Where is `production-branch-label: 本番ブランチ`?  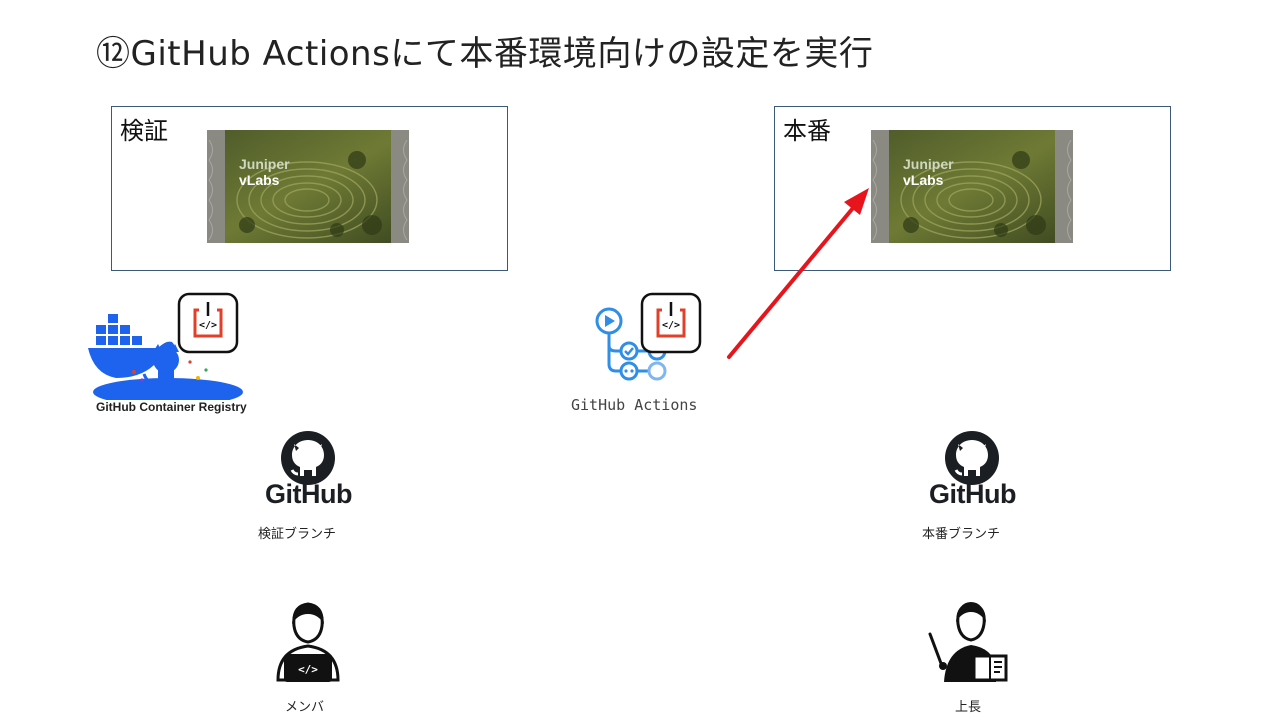
production-branch-label: 本番ブランチ is located at coordinates (961, 534).